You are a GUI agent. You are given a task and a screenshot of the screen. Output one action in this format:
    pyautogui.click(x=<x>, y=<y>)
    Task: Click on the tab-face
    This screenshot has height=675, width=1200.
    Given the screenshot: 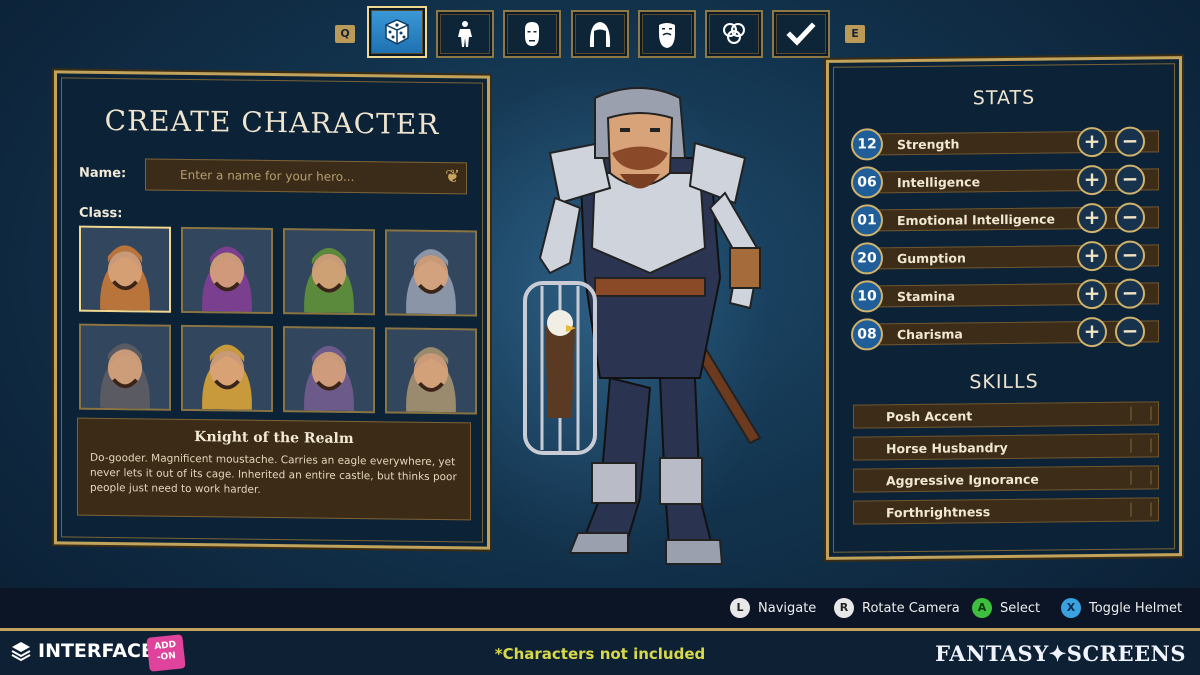 What is the action you would take?
    pyautogui.click(x=532, y=34)
    